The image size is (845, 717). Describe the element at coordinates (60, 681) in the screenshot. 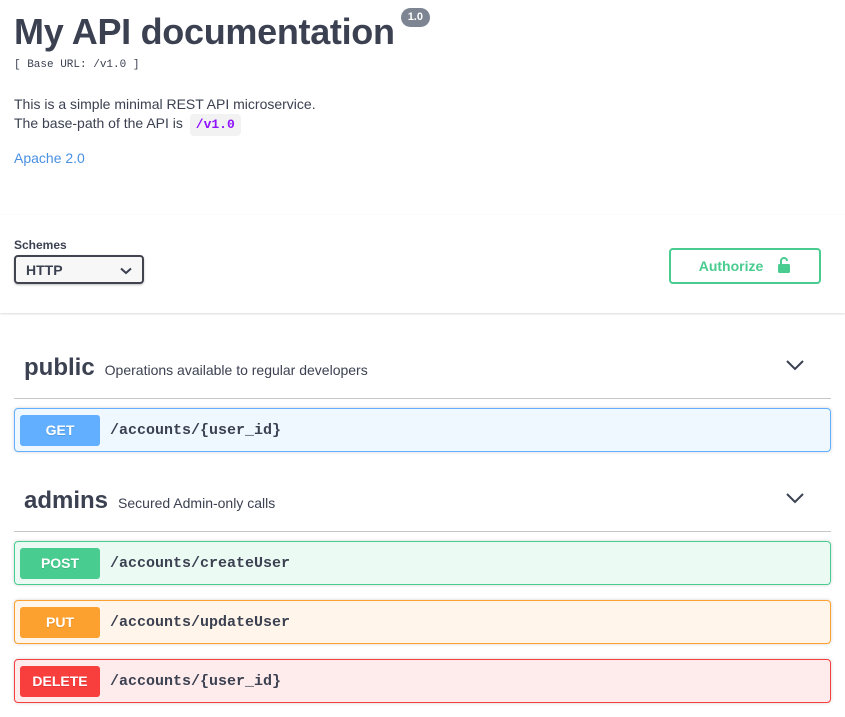

I see `method-badge: DELETE` at that location.